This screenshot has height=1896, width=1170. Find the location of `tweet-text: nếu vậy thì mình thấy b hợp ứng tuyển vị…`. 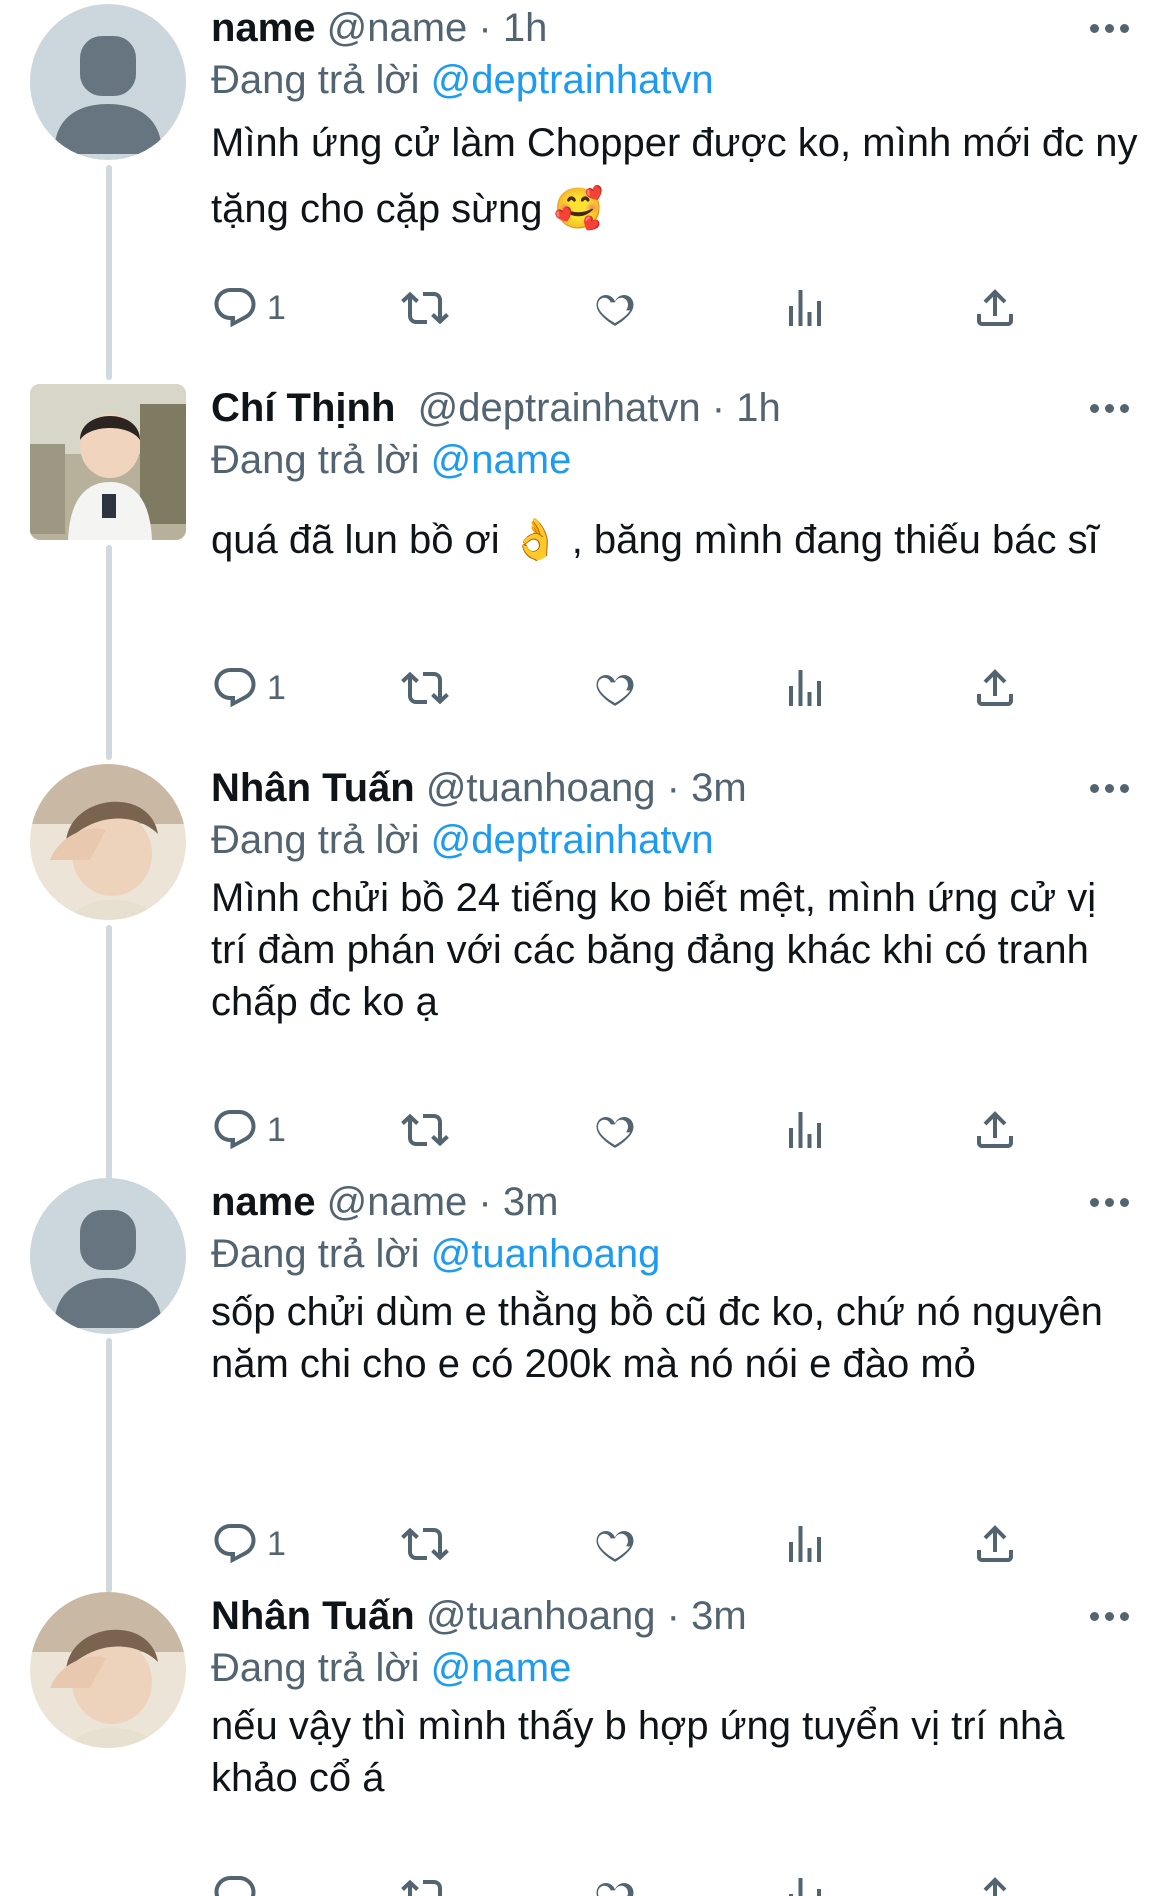

tweet-text: nếu vậy thì mình thấy b hợp ứng tuyển vị… is located at coordinates (638, 1752).